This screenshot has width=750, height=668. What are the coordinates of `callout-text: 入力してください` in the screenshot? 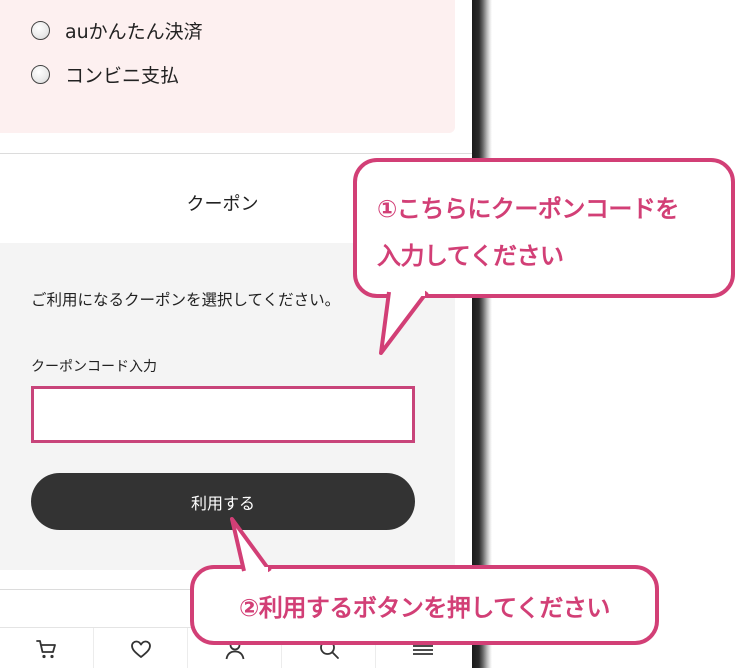 It's located at (470, 256).